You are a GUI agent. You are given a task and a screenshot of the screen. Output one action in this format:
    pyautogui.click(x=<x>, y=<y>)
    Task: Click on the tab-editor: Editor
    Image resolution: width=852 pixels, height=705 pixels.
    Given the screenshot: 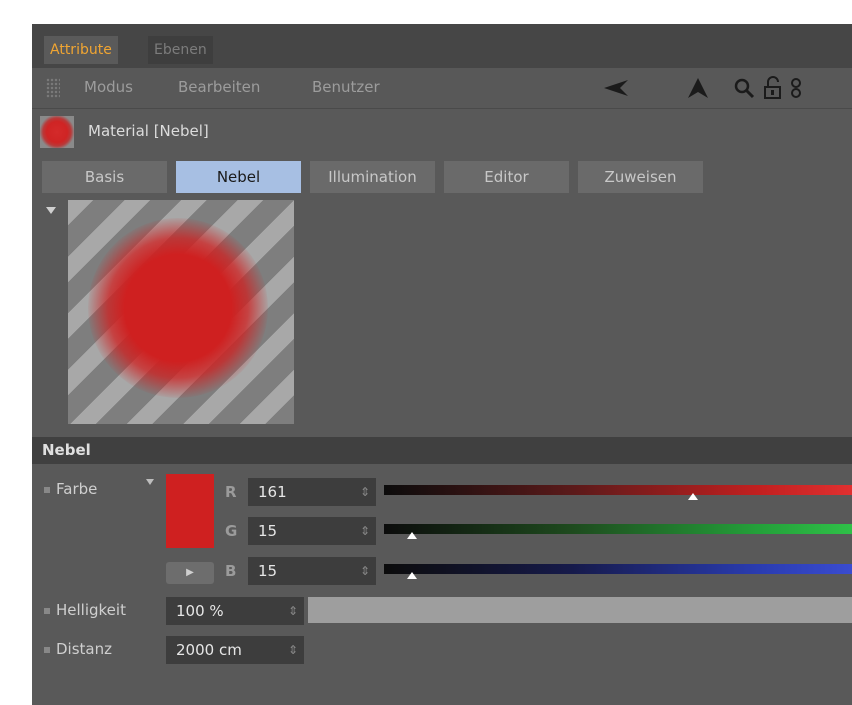 What is the action you would take?
    pyautogui.click(x=508, y=177)
    